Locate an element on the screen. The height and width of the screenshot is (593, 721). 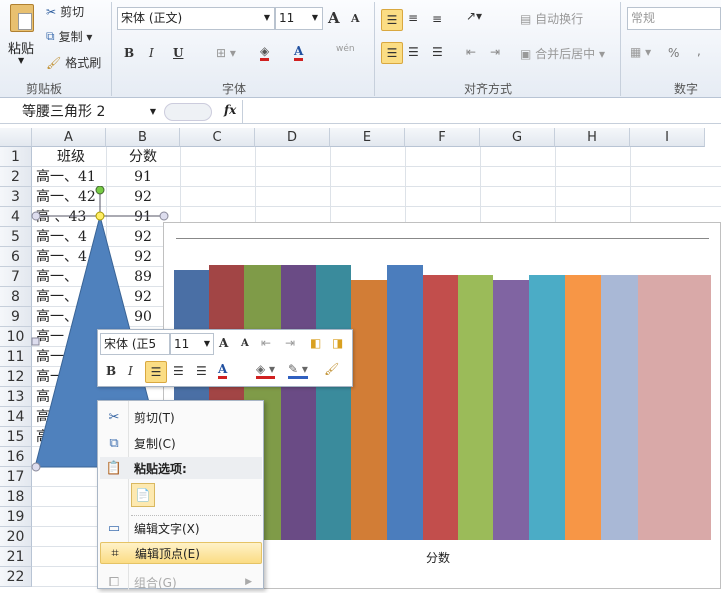
percent-button: % is located at coordinates (673, 53).